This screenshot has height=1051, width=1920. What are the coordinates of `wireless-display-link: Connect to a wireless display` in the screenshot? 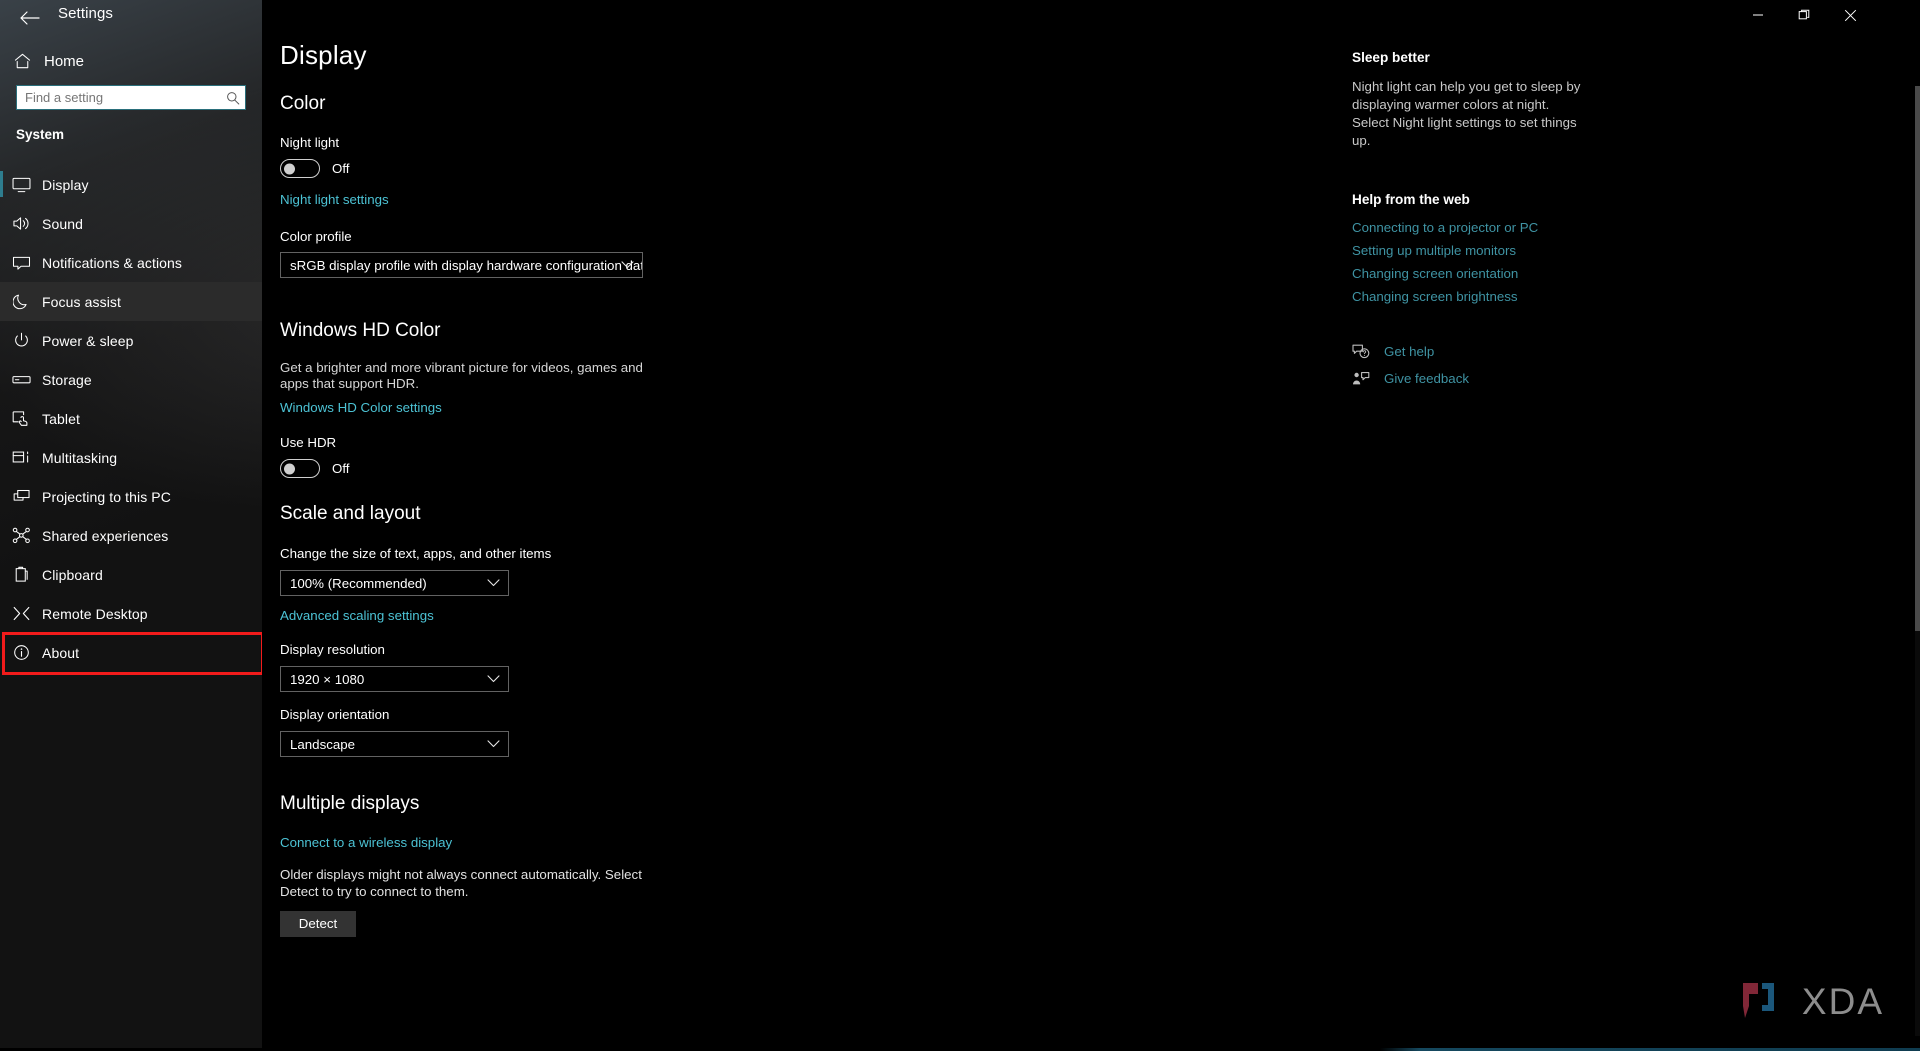 It's located at (780, 842).